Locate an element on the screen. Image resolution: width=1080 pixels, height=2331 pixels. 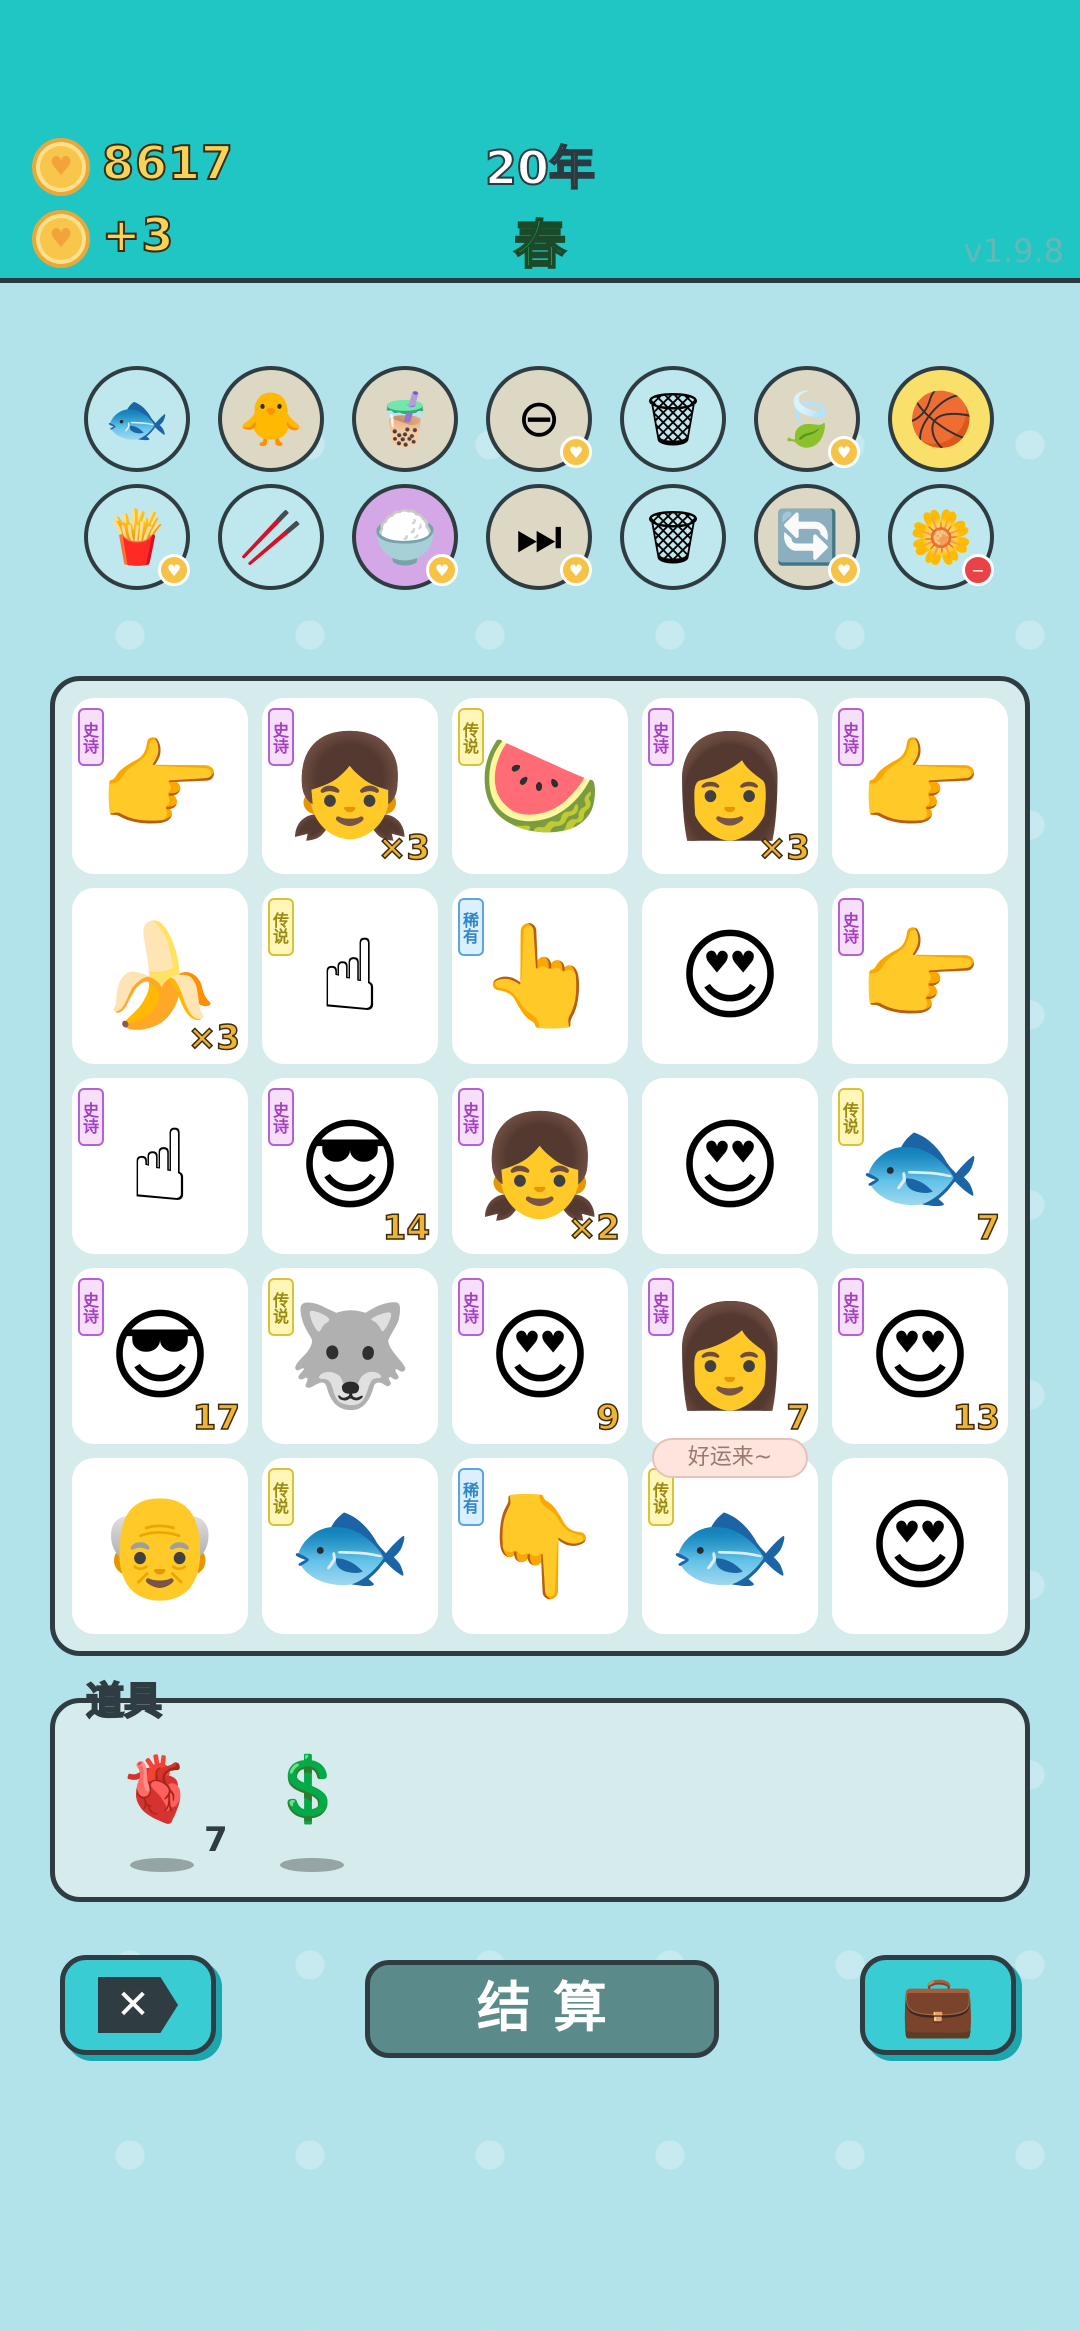
old-man-glasses-icon: 👴 is located at coordinates (160, 1545).